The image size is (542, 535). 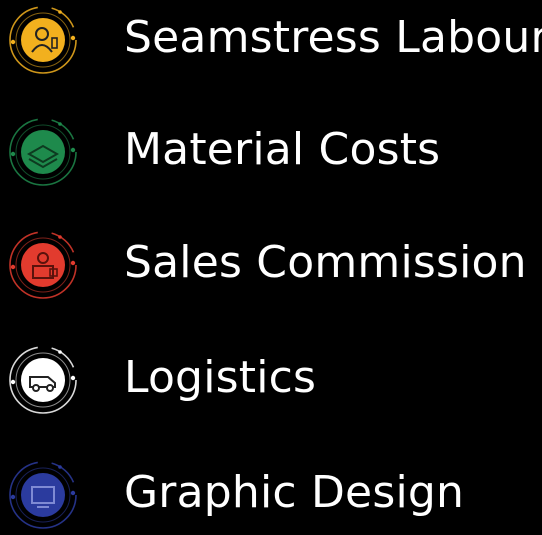 I want to click on legend-item-sales-commission: Sales Commission, so click(x=271, y=265).